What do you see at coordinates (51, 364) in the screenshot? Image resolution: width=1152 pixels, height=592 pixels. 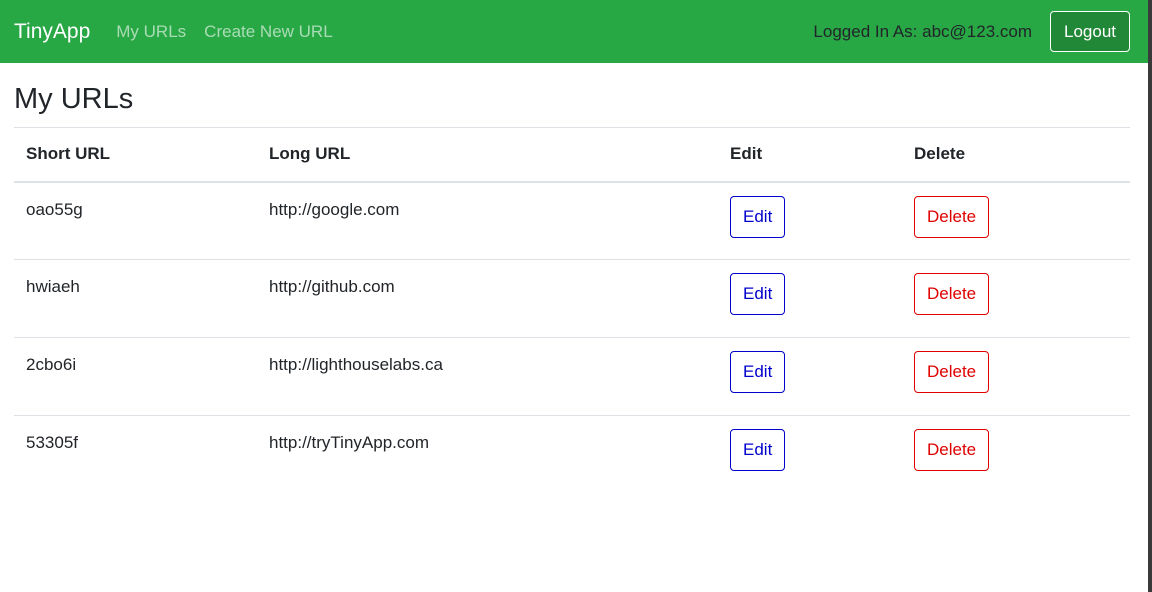 I see `short-url-cell: 2cbo6i` at bounding box center [51, 364].